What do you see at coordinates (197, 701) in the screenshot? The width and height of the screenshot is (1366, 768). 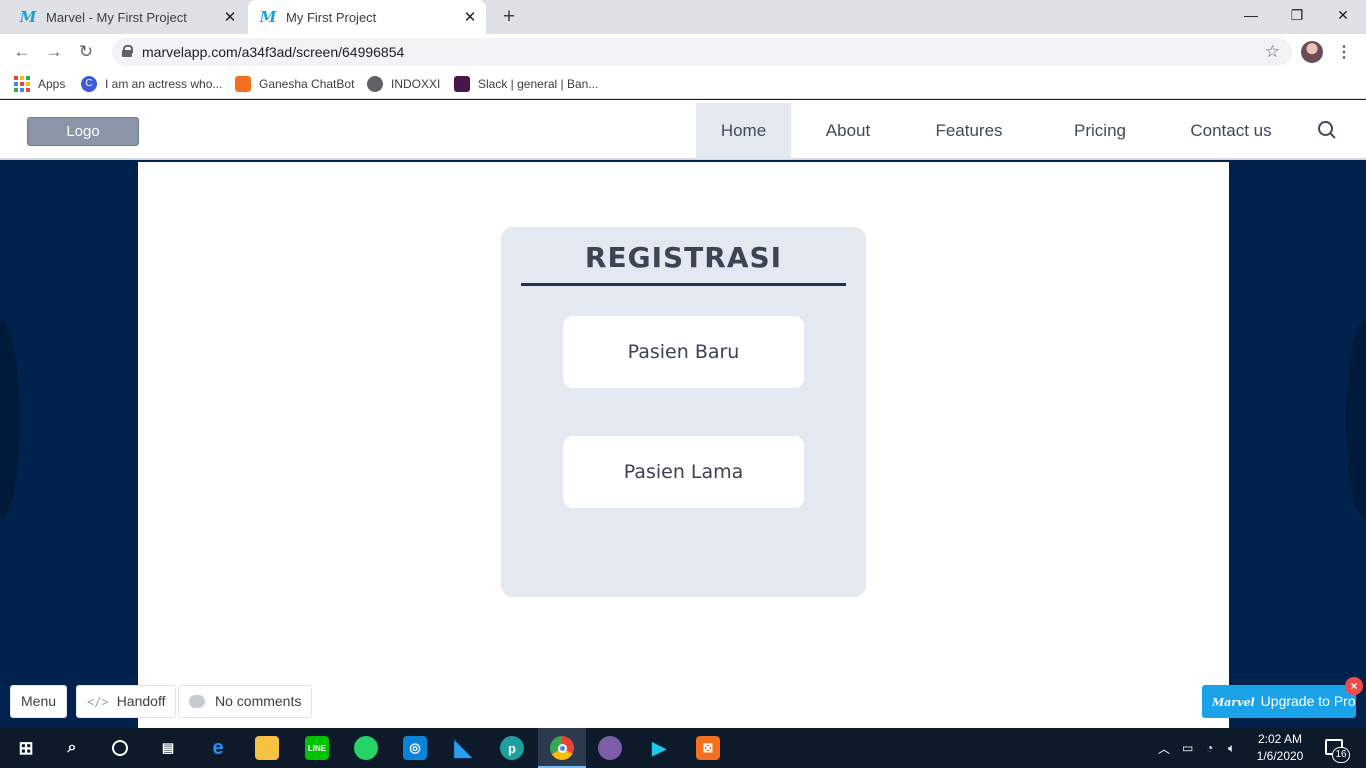 I see `comment-bubble-icon` at bounding box center [197, 701].